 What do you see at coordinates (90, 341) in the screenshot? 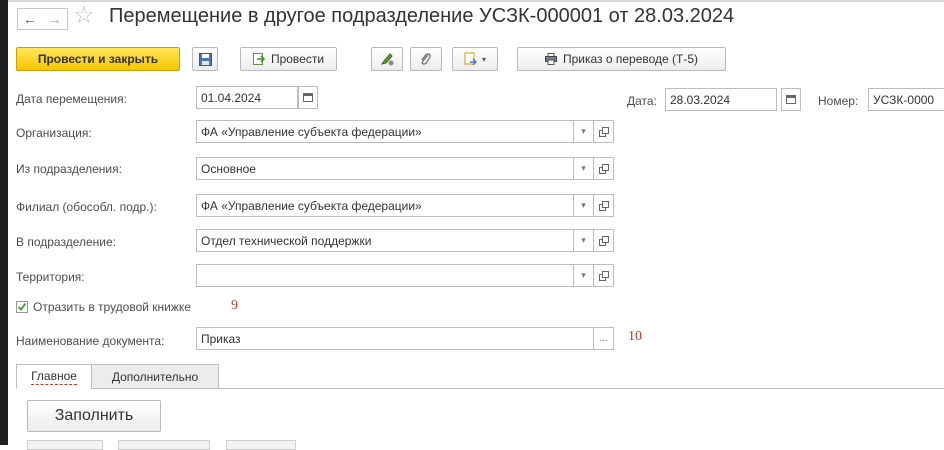
I see `doc-name-label: Наименование документа:` at bounding box center [90, 341].